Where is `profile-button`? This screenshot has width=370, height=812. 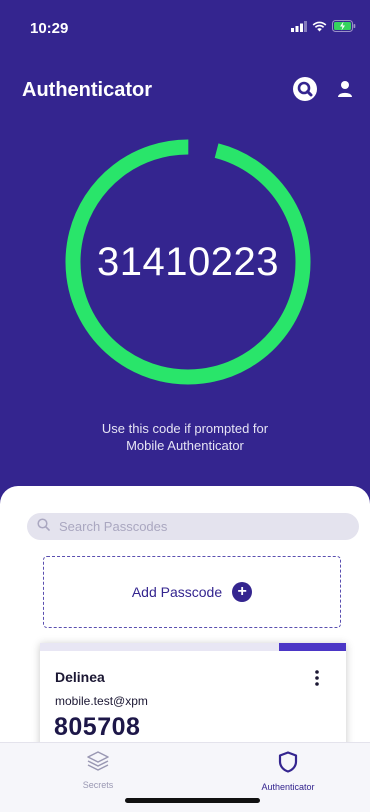 profile-button is located at coordinates (345, 91).